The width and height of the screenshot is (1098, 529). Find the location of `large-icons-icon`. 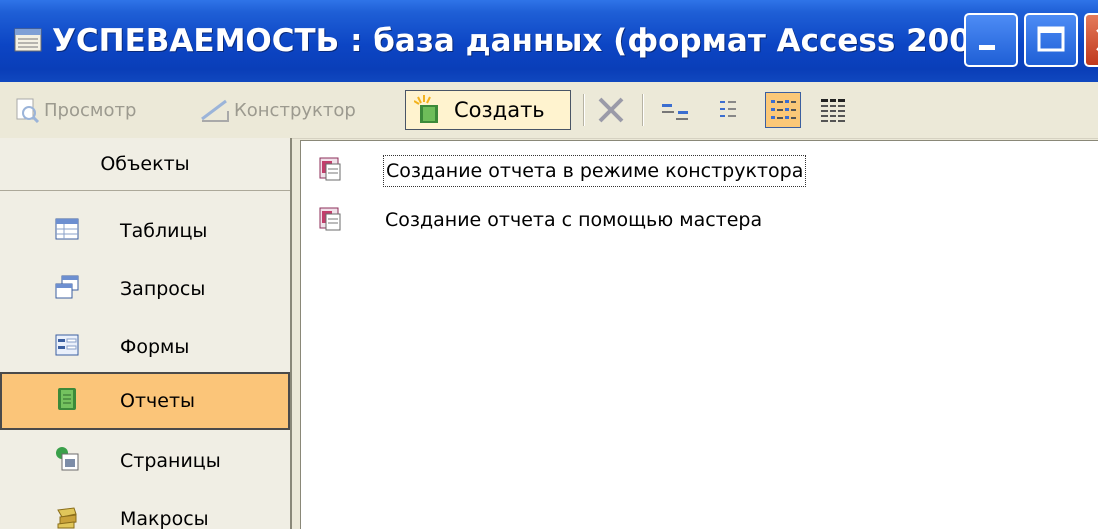

large-icons-icon is located at coordinates (675, 112).